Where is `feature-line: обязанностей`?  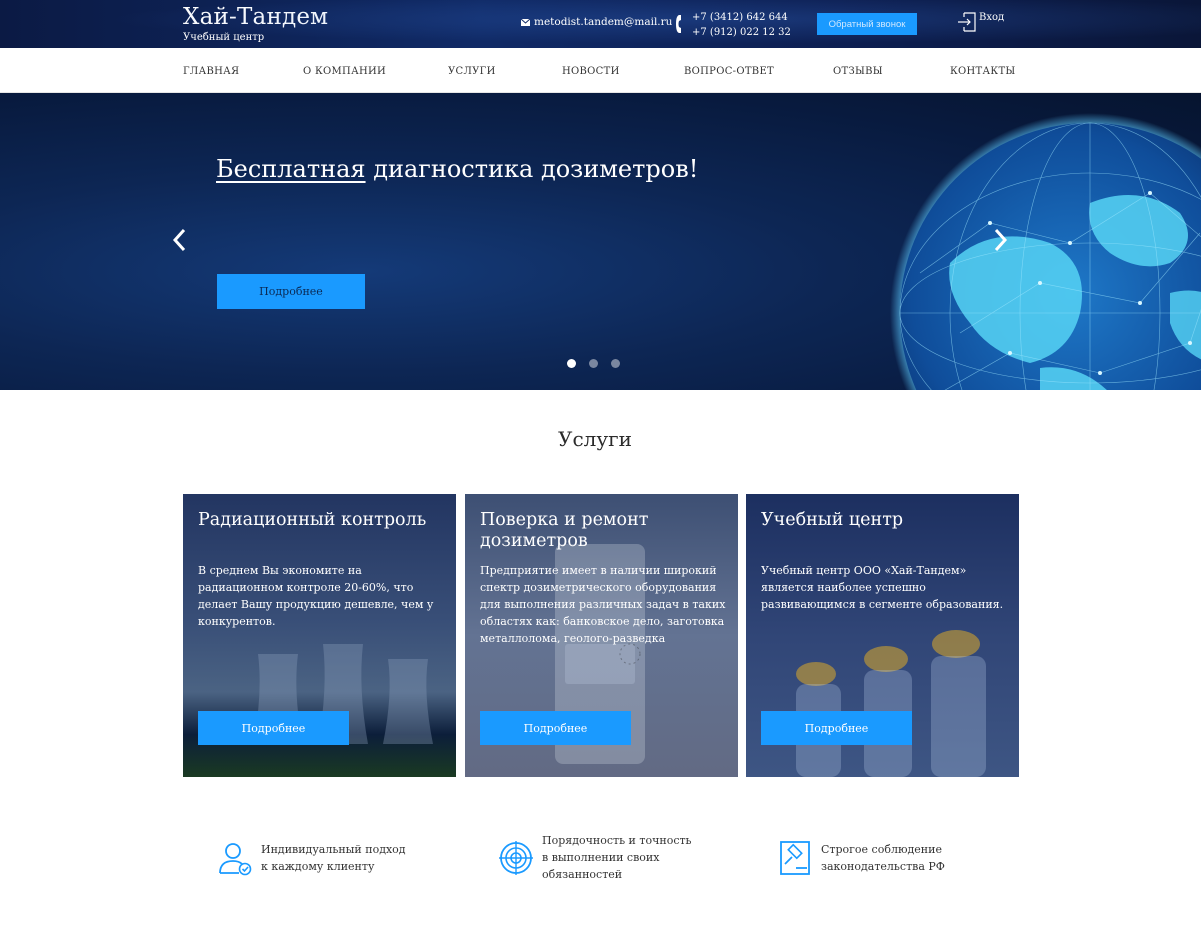 feature-line: обязанностей is located at coordinates (582, 874).